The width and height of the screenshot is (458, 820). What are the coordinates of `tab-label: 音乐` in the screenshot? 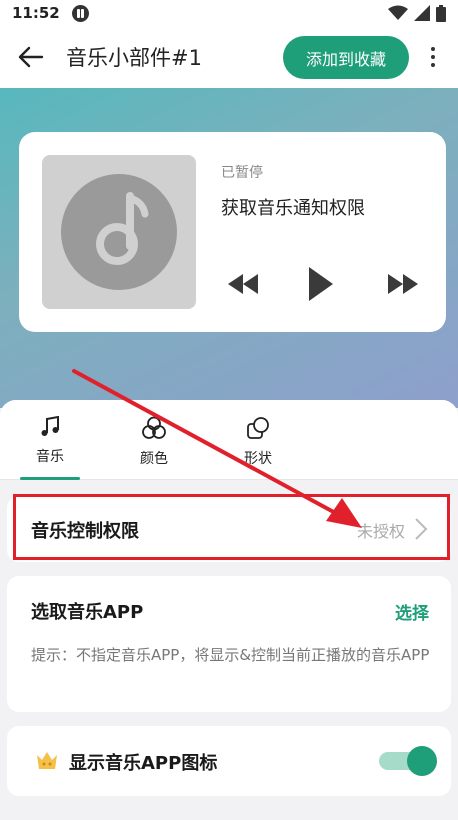 It's located at (50, 457).